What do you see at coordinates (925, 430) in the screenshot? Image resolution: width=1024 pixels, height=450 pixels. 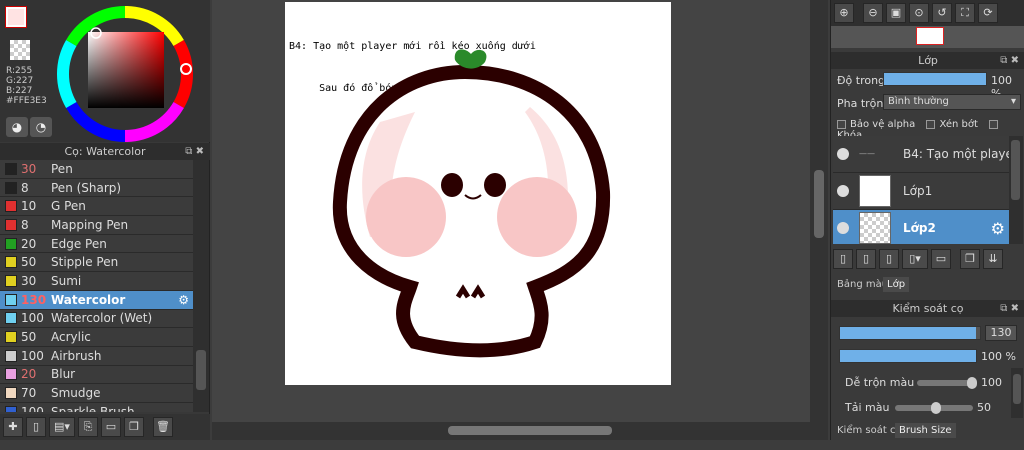 I see `tab-brush-size: Brush Size` at bounding box center [925, 430].